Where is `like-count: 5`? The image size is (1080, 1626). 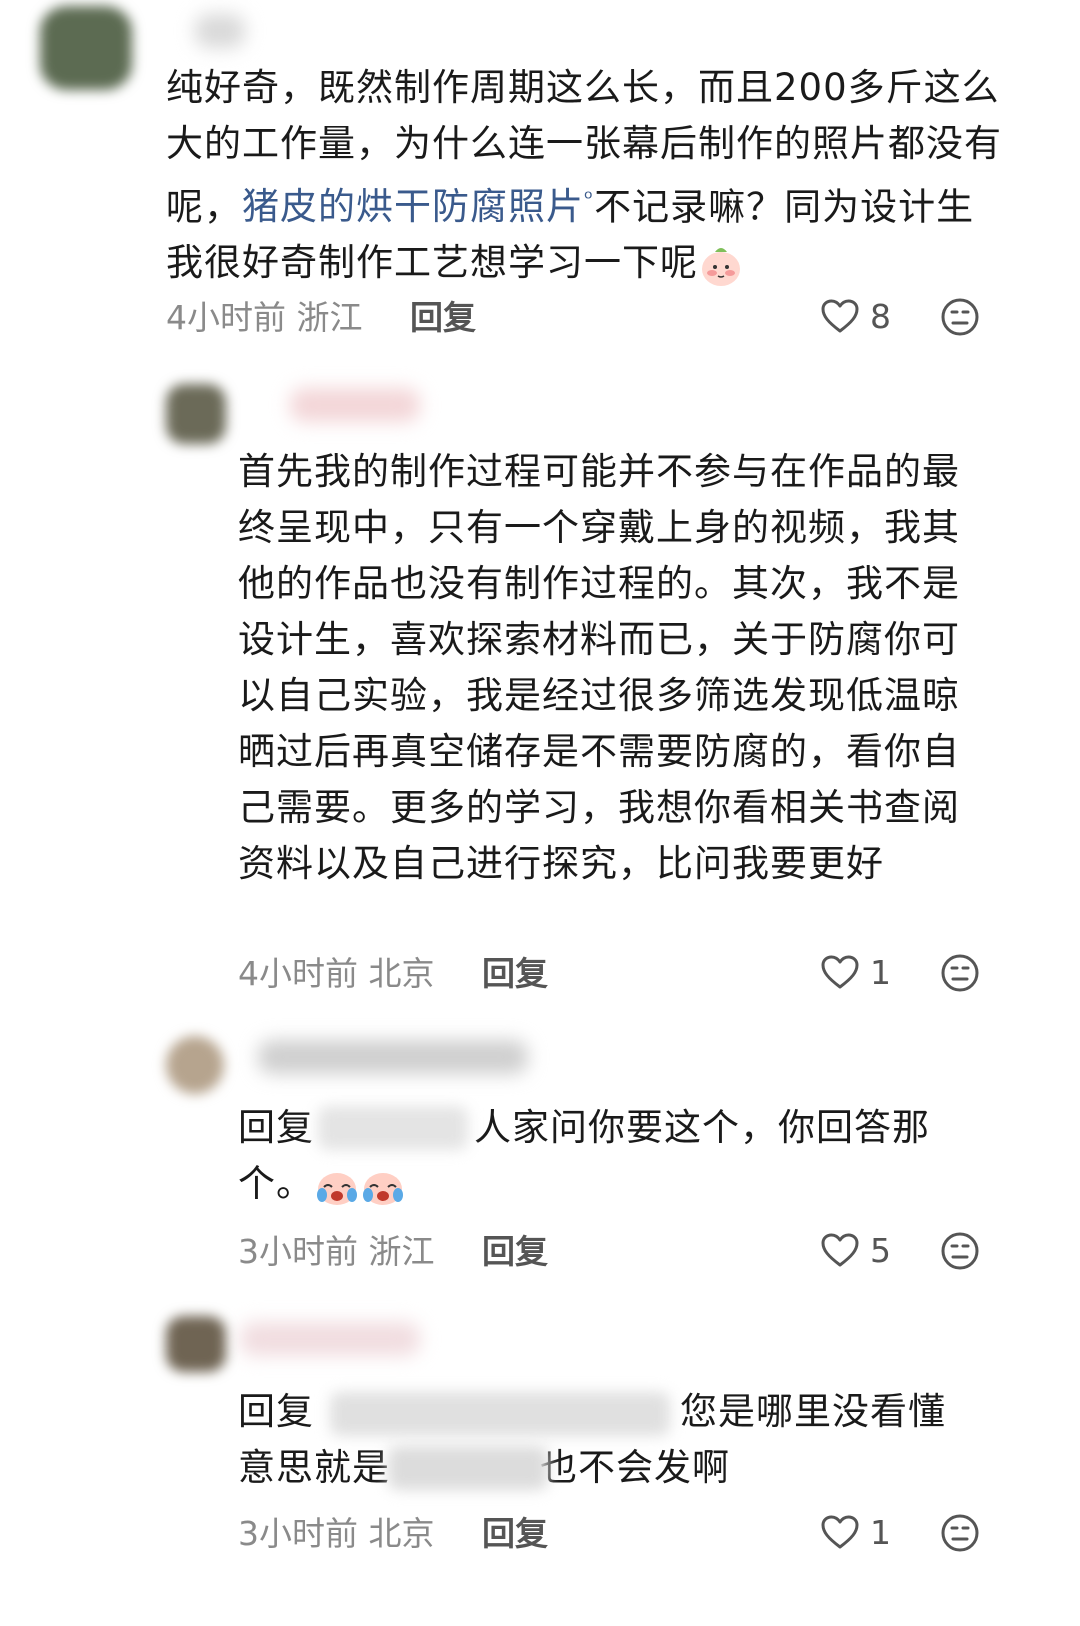
like-count: 5 is located at coordinates (880, 1250).